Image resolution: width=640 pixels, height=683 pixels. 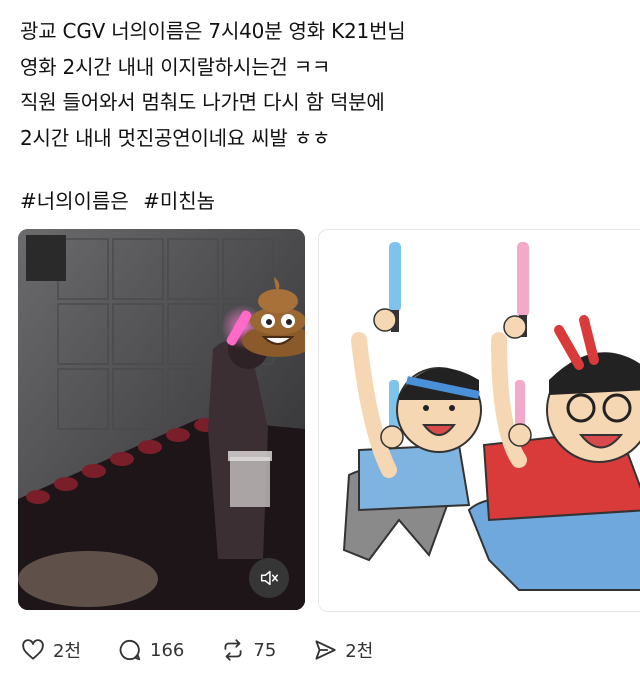 What do you see at coordinates (167, 650) in the screenshot?
I see `reply-count: 166` at bounding box center [167, 650].